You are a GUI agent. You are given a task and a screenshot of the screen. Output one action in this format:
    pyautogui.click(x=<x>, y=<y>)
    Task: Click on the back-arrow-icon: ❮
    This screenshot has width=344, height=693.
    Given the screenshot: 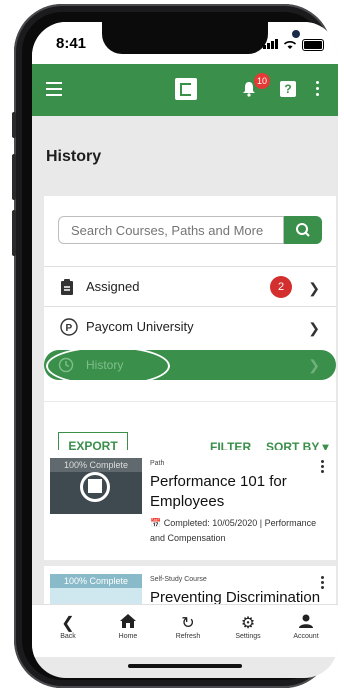 What is the action you would take?
    pyautogui.click(x=68, y=623)
    